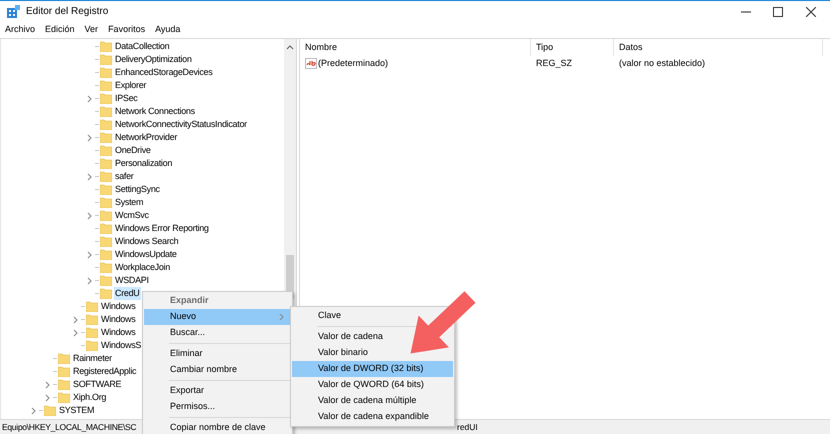 The image size is (830, 434). Describe the element at coordinates (217, 427) in the screenshot. I see `menu-item: Copiar nombre de clave` at that location.